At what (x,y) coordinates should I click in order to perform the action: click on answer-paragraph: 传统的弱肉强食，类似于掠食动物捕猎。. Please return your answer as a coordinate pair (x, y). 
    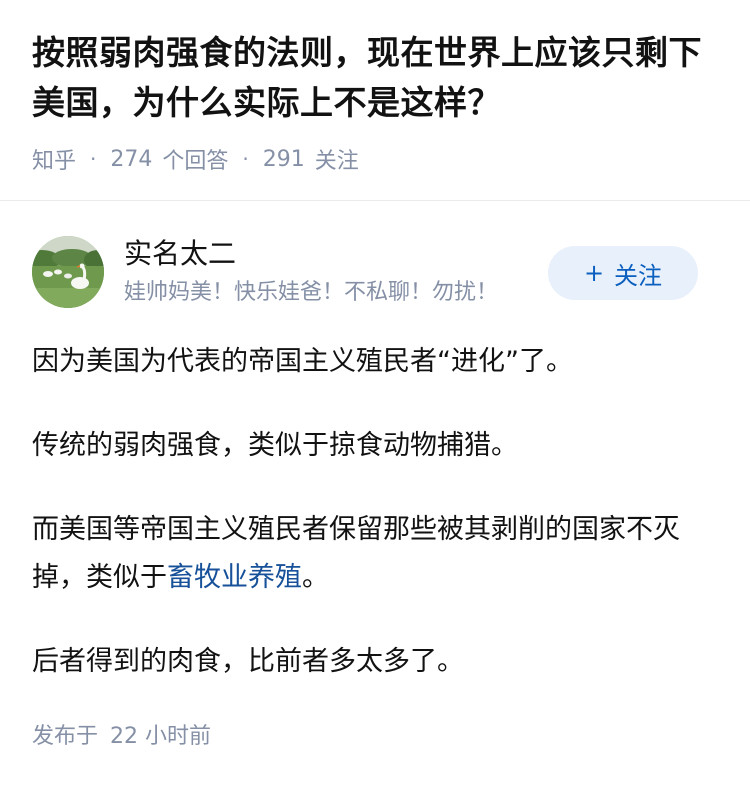
    Looking at the image, I should click on (275, 445).